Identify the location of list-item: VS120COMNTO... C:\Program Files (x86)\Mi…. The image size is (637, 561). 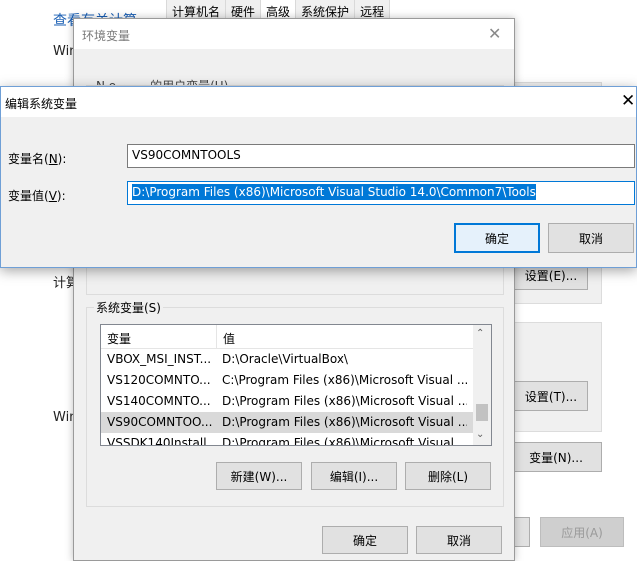
(287, 380).